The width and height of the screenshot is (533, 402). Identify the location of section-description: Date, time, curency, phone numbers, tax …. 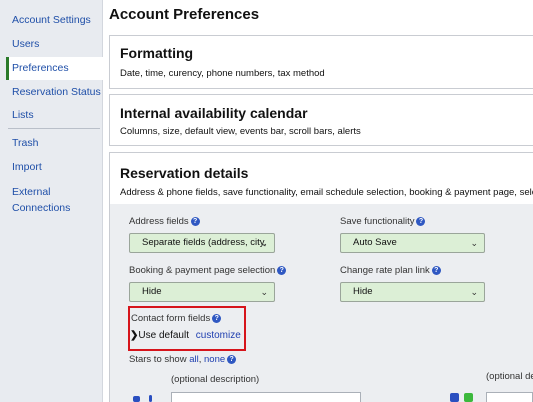
(222, 73).